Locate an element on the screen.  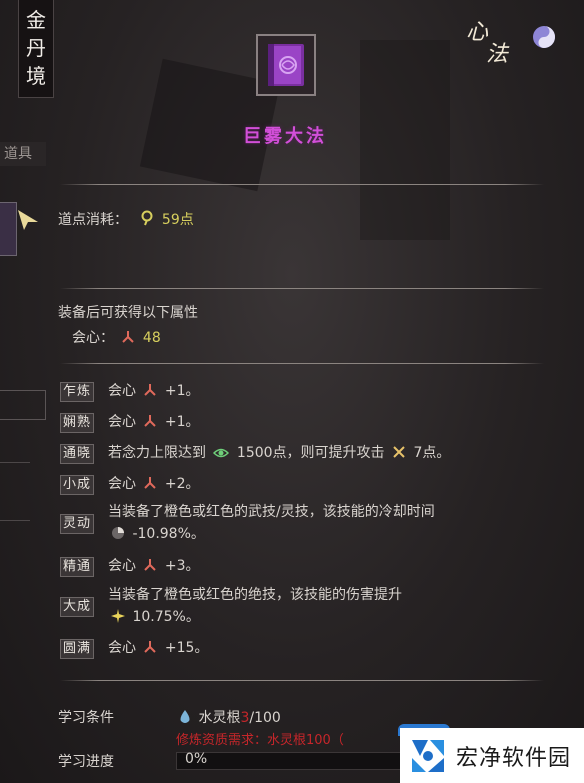
side-item-thumbnail is located at coordinates (8, 229).